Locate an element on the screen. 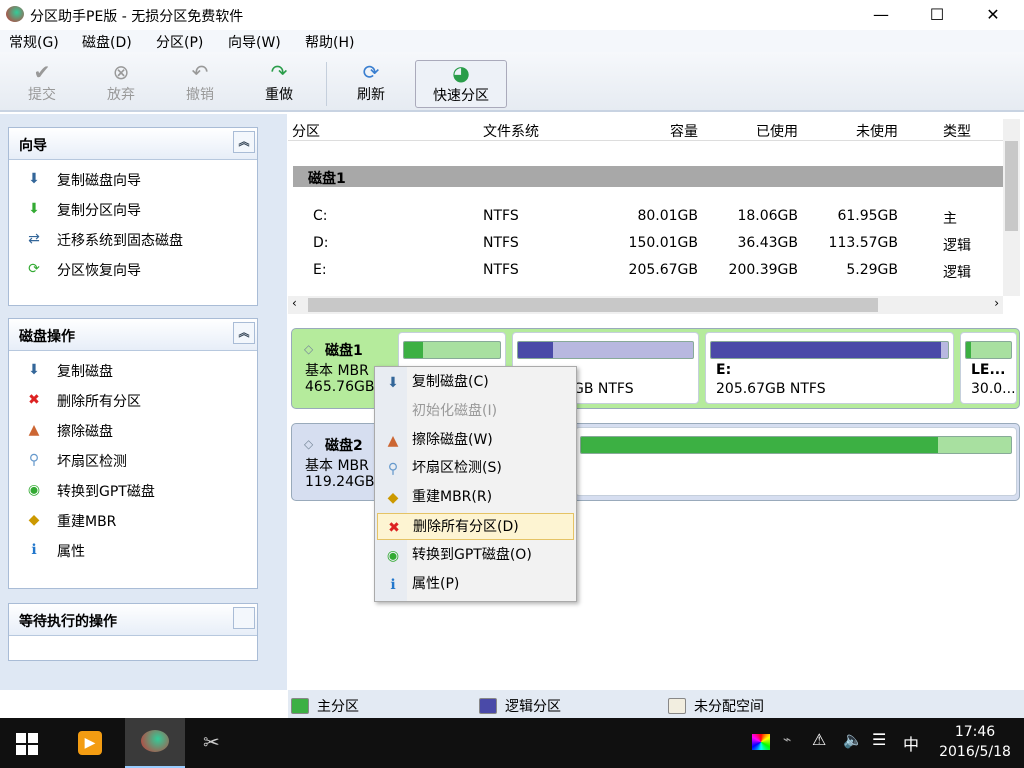  undo-button: ↶ 撤销 is located at coordinates (200, 84).